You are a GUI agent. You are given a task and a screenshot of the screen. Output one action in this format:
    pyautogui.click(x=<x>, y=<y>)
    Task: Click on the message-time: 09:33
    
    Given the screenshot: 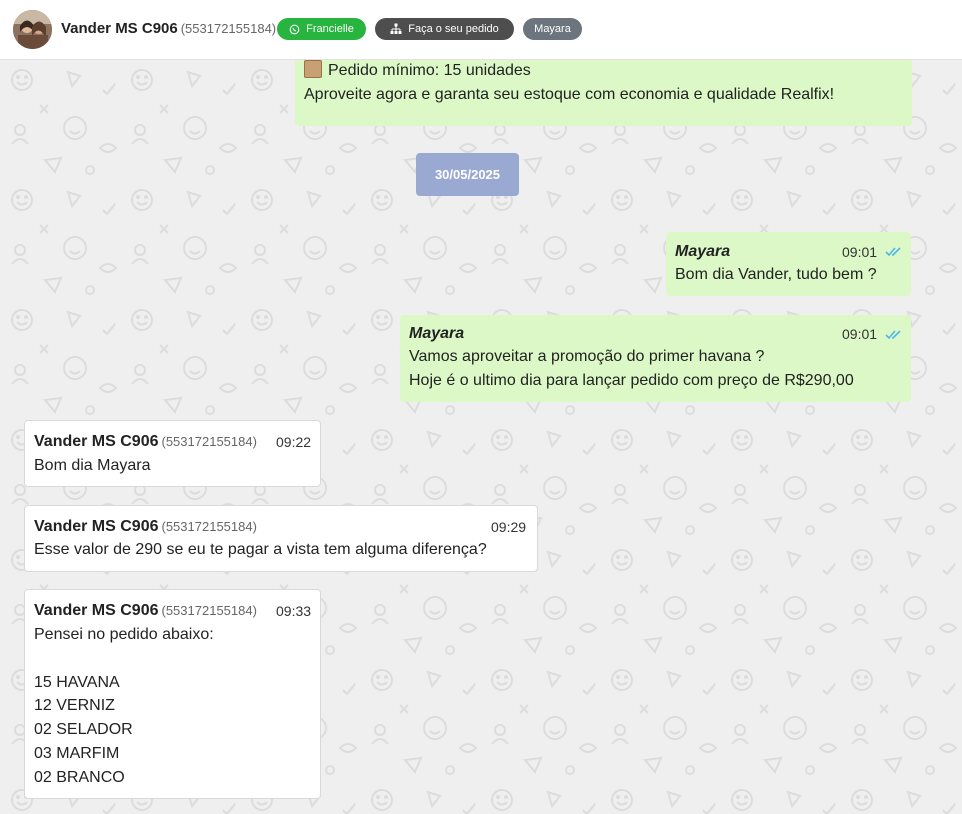 What is the action you would take?
    pyautogui.click(x=294, y=611)
    